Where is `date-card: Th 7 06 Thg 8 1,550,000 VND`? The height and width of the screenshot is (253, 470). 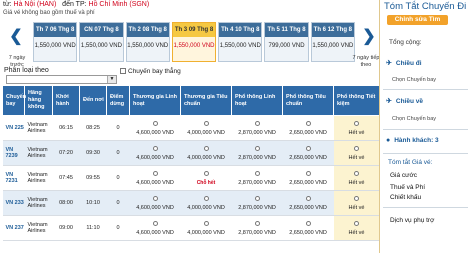 date-card: Th 7 06 Thg 8 1,550,000 VND is located at coordinates (55, 42).